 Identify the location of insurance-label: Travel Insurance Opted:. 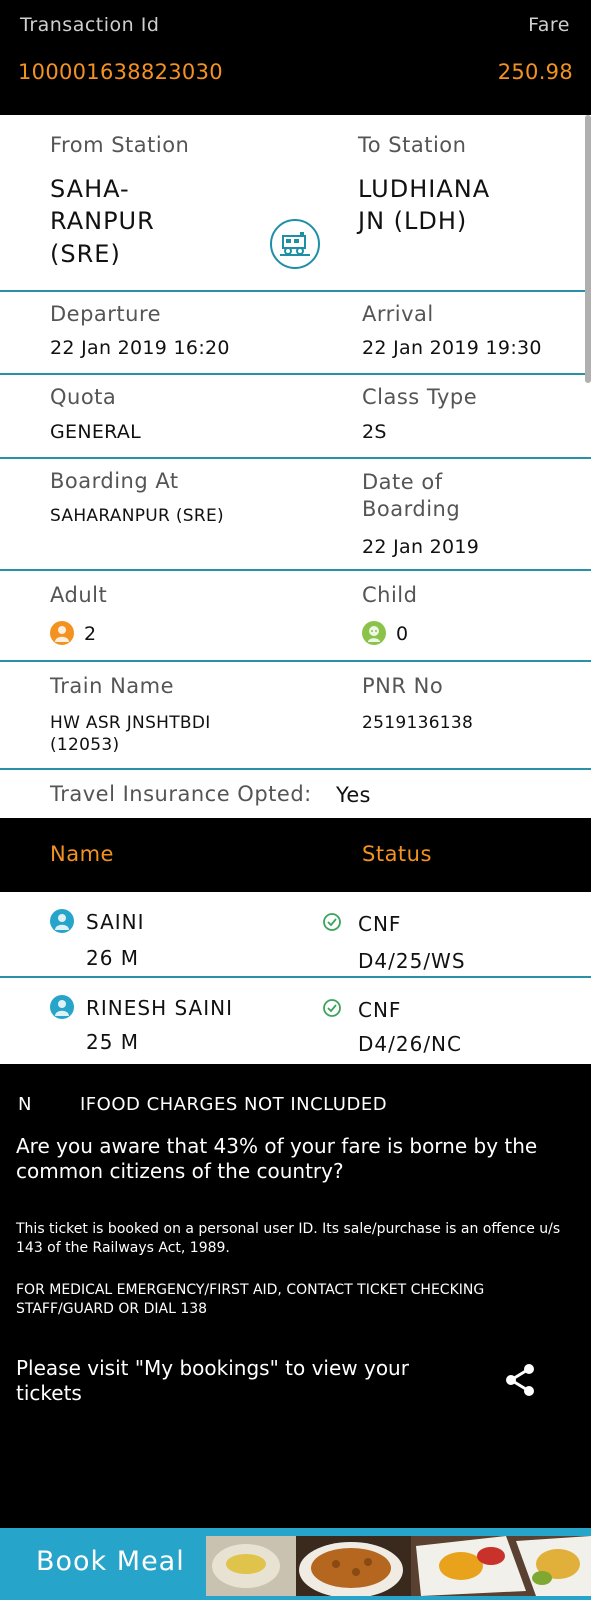
(181, 794).